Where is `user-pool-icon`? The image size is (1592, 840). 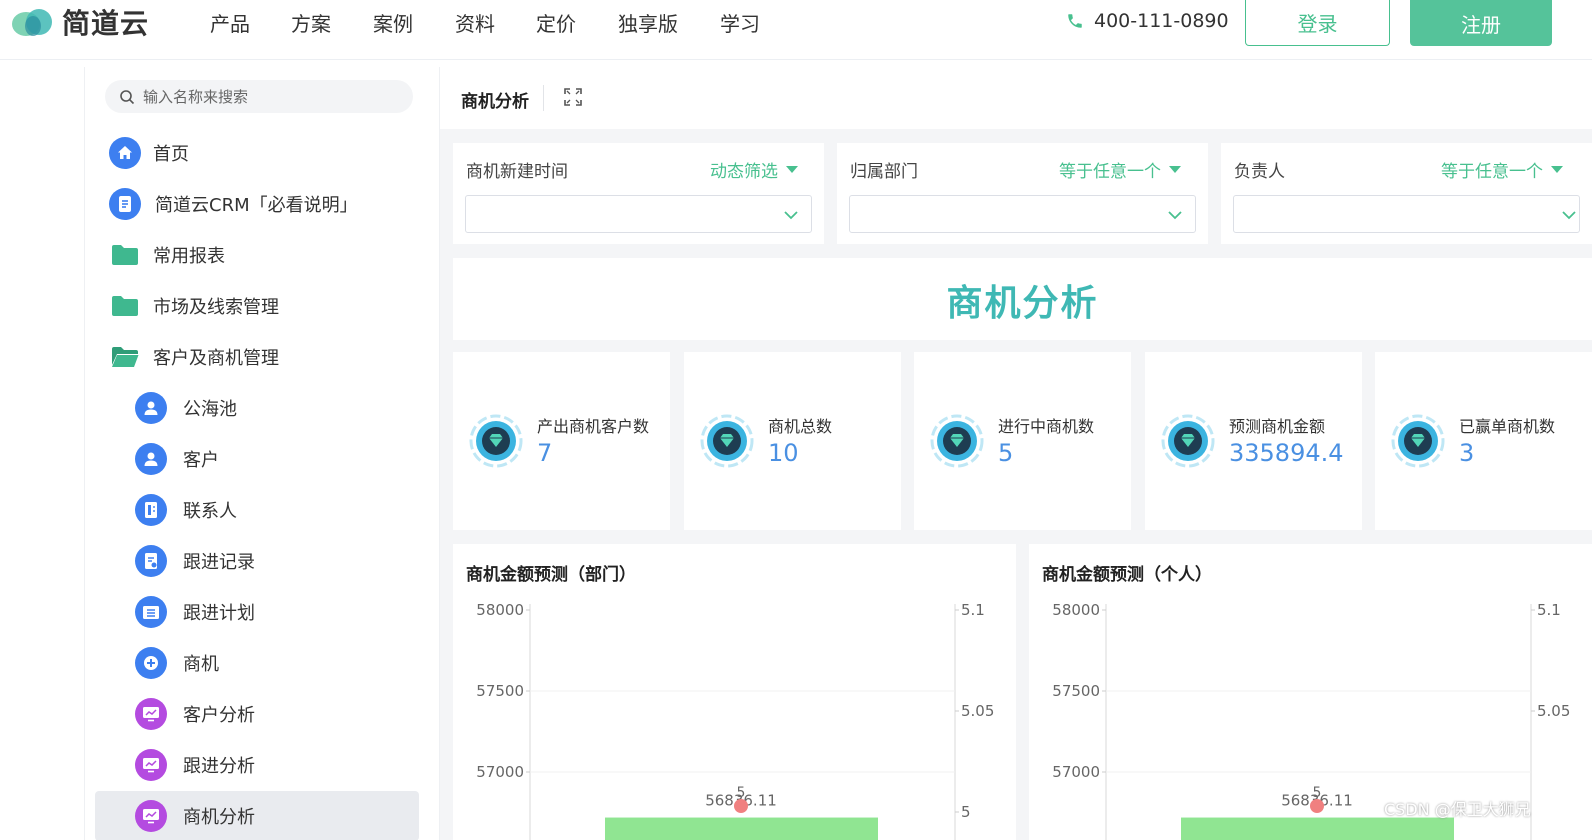
user-pool-icon is located at coordinates (151, 408).